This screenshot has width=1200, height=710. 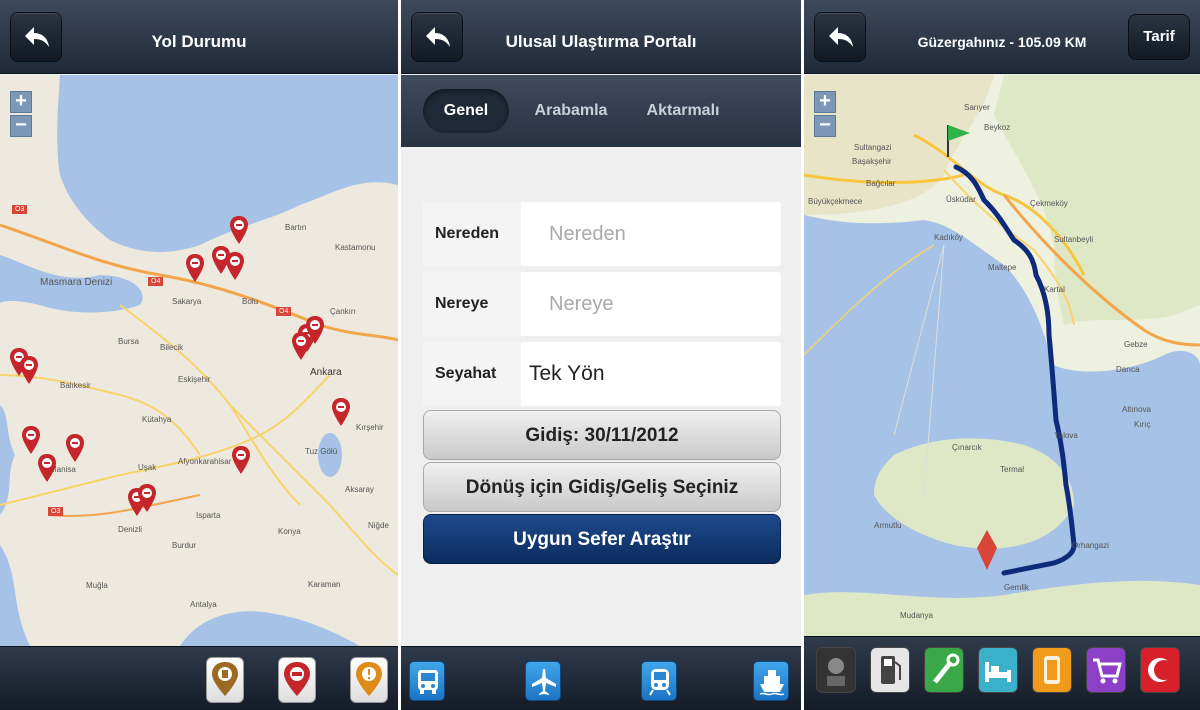 What do you see at coordinates (187, 301) in the screenshot?
I see `map-label: Sakarya` at bounding box center [187, 301].